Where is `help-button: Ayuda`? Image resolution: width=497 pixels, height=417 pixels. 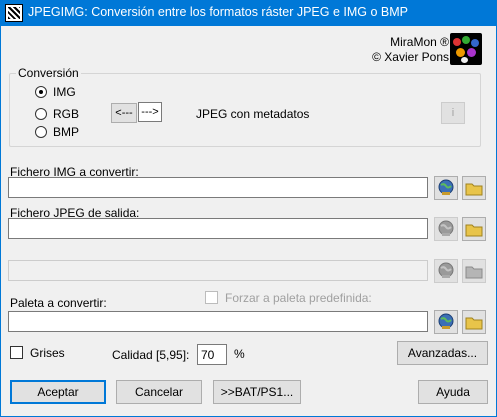
help-button: Ayuda is located at coordinates (453, 392).